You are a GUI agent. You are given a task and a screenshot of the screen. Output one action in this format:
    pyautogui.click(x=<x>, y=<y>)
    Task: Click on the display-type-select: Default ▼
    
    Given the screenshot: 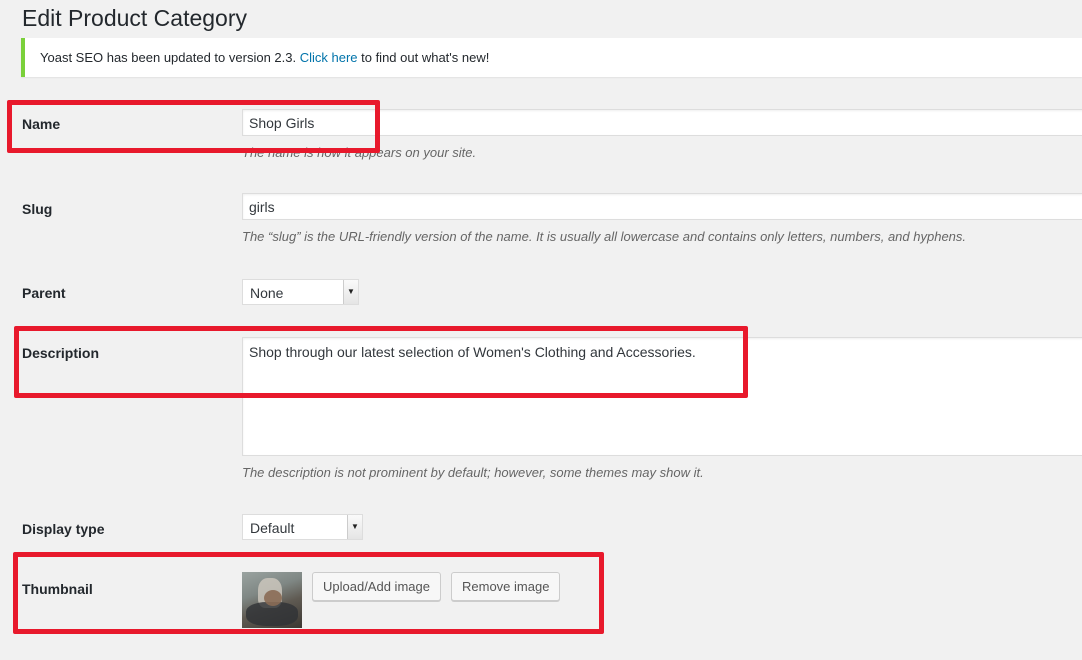 What is the action you would take?
    pyautogui.click(x=302, y=527)
    